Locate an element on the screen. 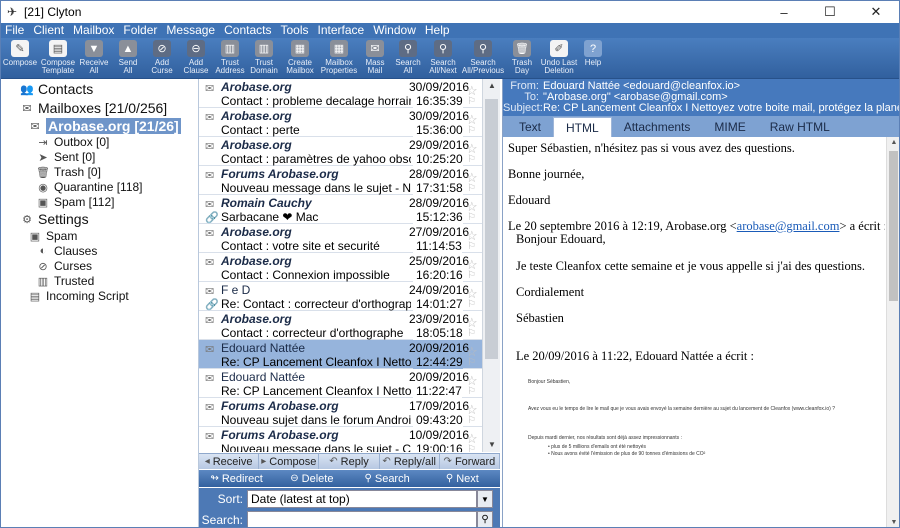  tab-html: HTML is located at coordinates (582, 127).